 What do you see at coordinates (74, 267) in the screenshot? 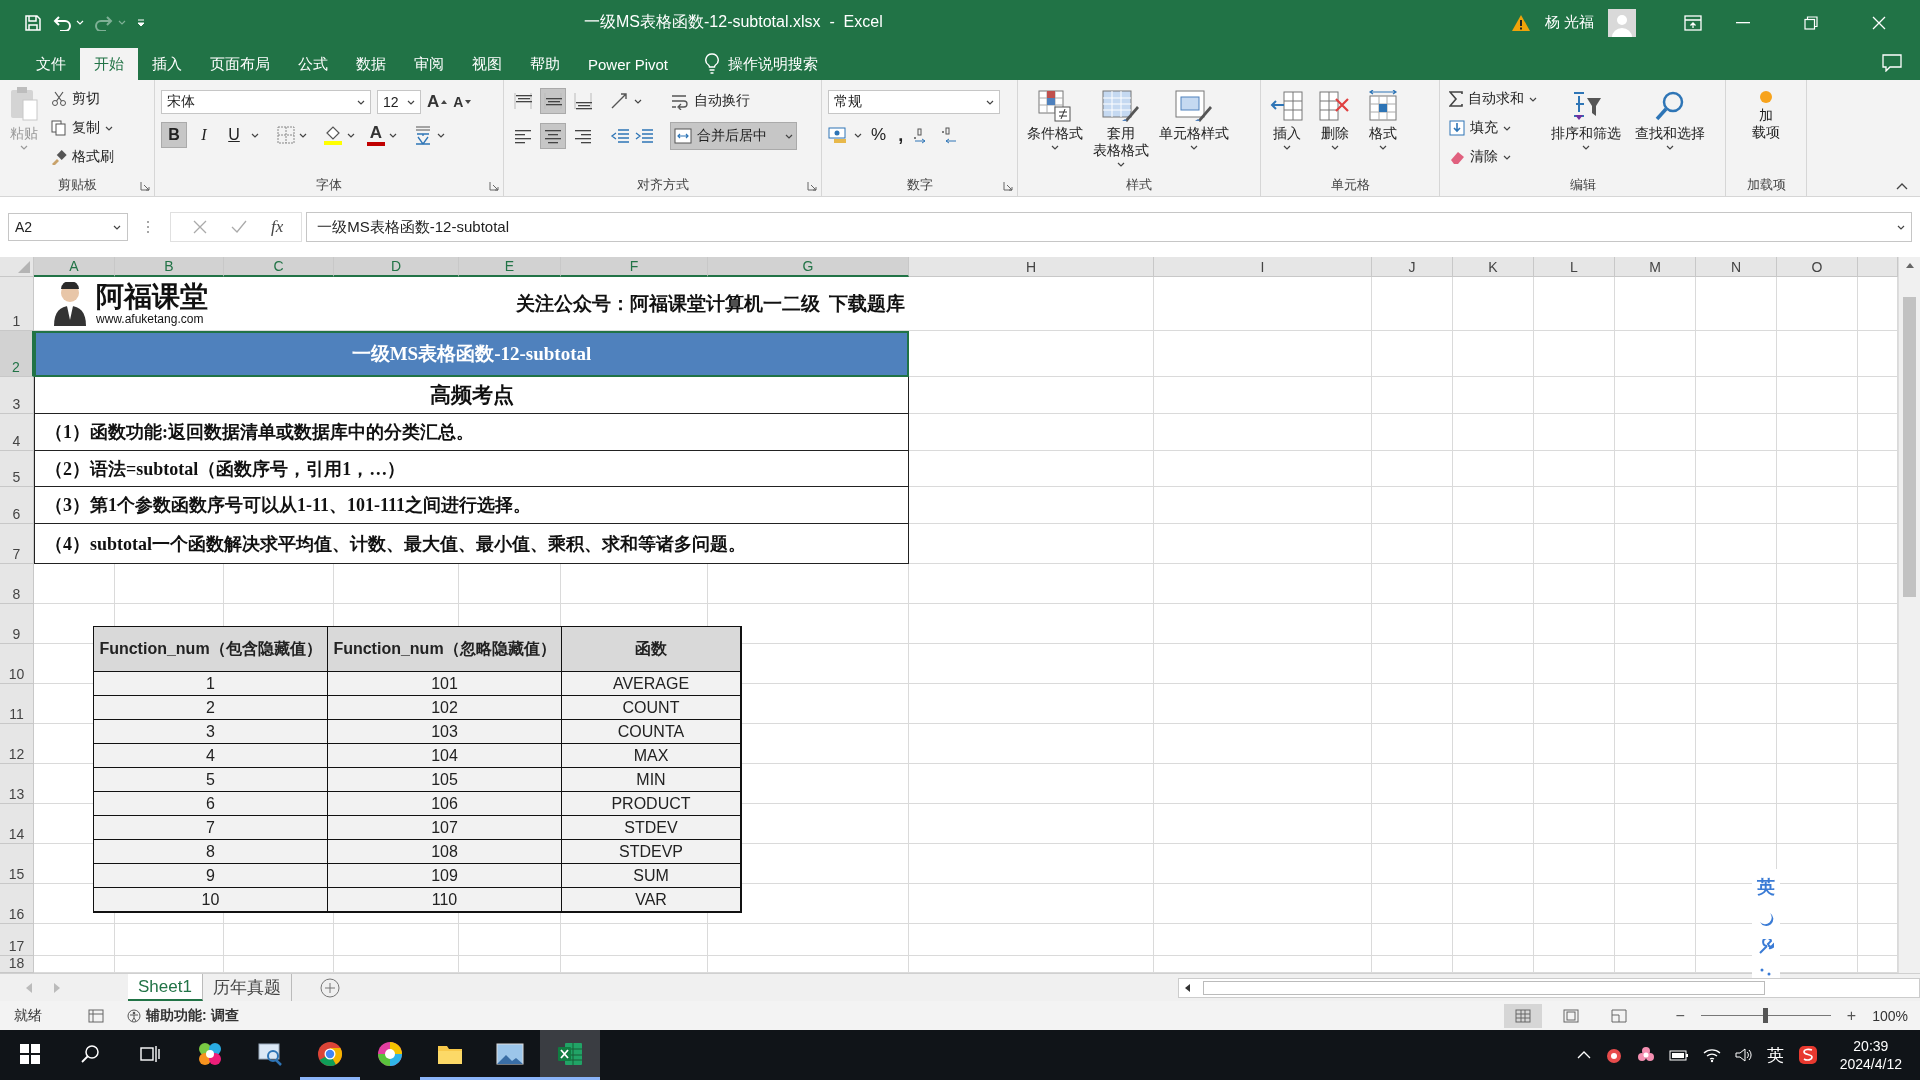
I see `column-header: A` at bounding box center [74, 267].